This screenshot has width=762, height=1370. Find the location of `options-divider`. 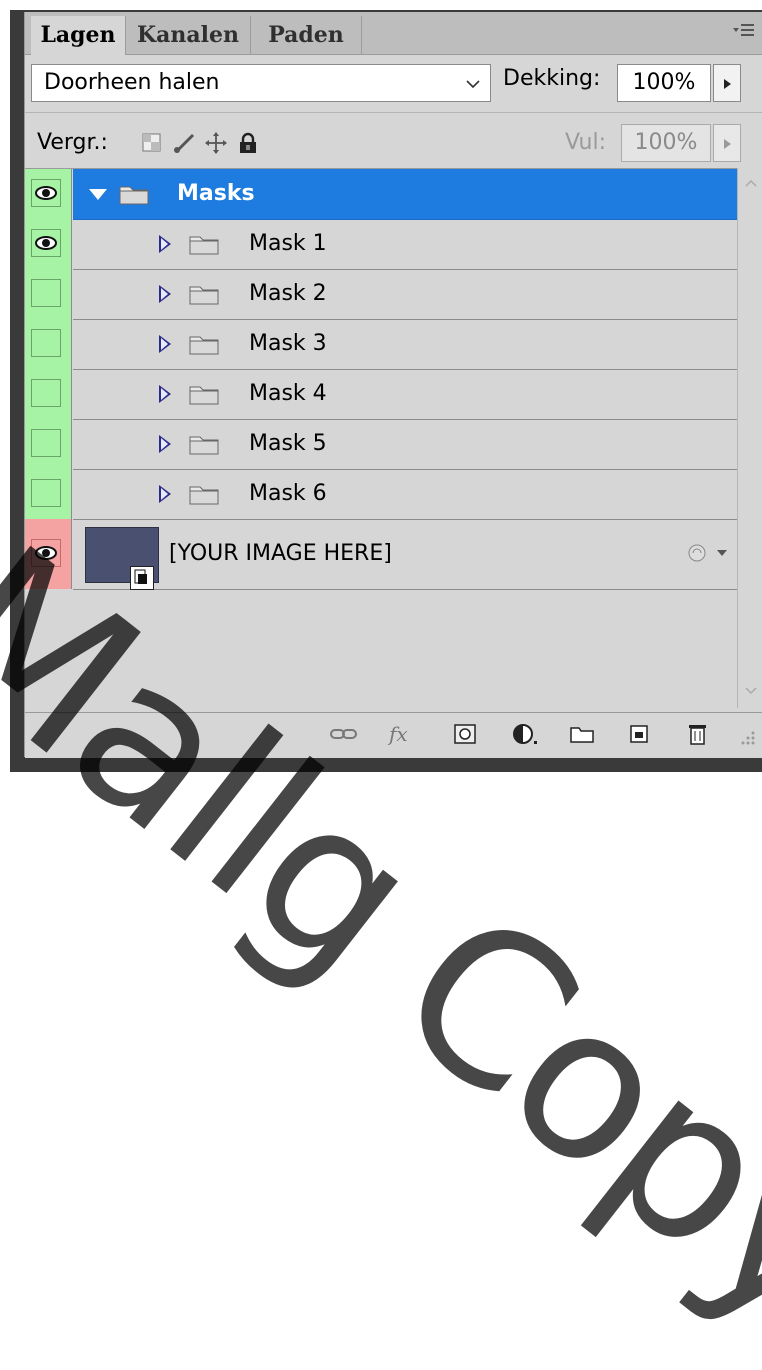

options-divider is located at coordinates (393, 112).